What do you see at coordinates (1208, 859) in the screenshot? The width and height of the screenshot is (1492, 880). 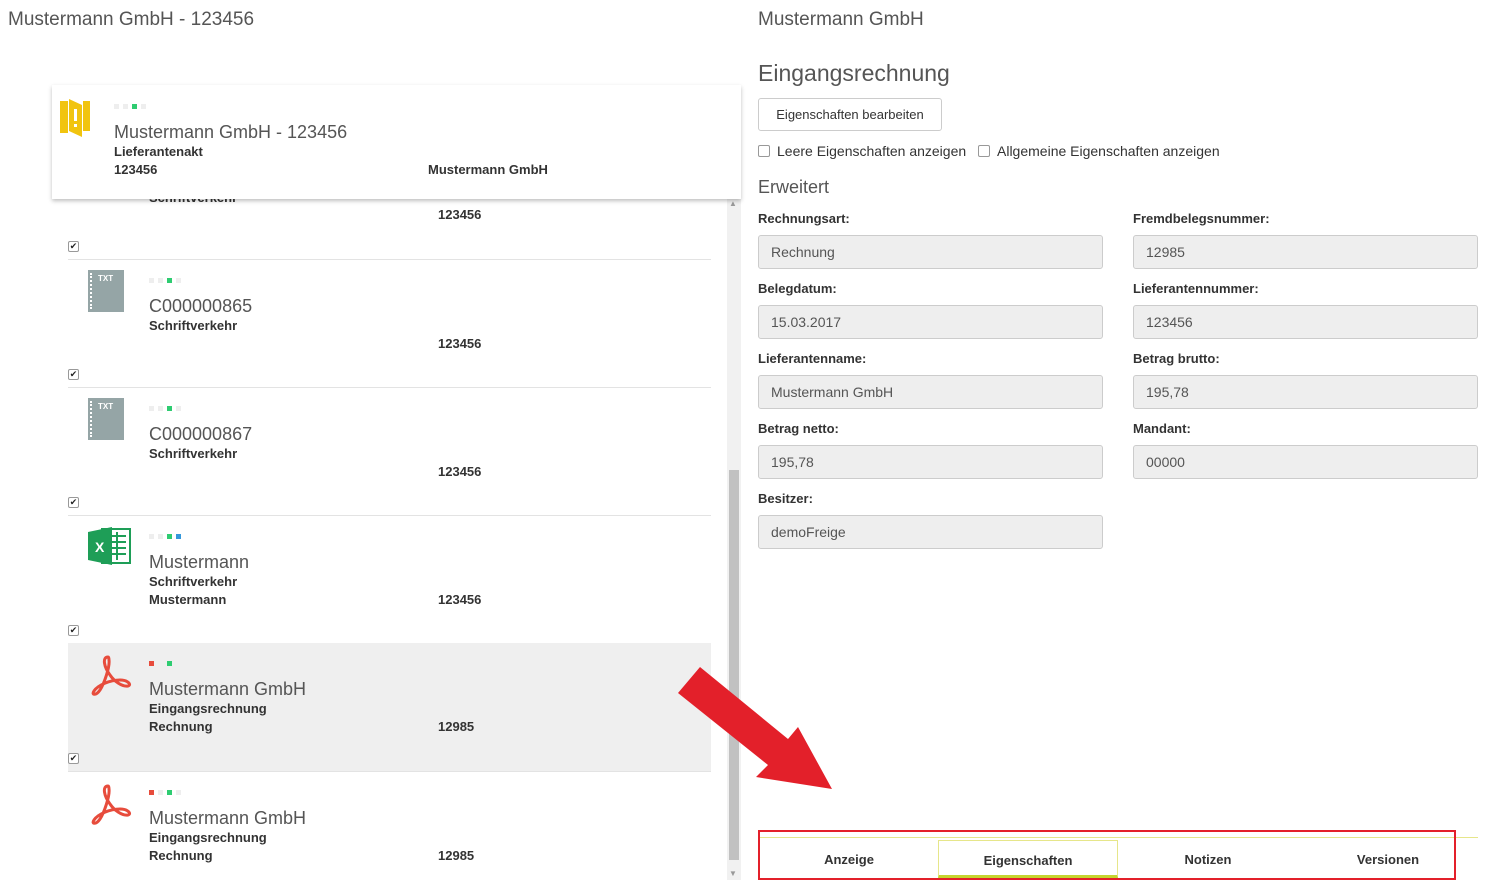 I see `tab-notizen: Notizen` at bounding box center [1208, 859].